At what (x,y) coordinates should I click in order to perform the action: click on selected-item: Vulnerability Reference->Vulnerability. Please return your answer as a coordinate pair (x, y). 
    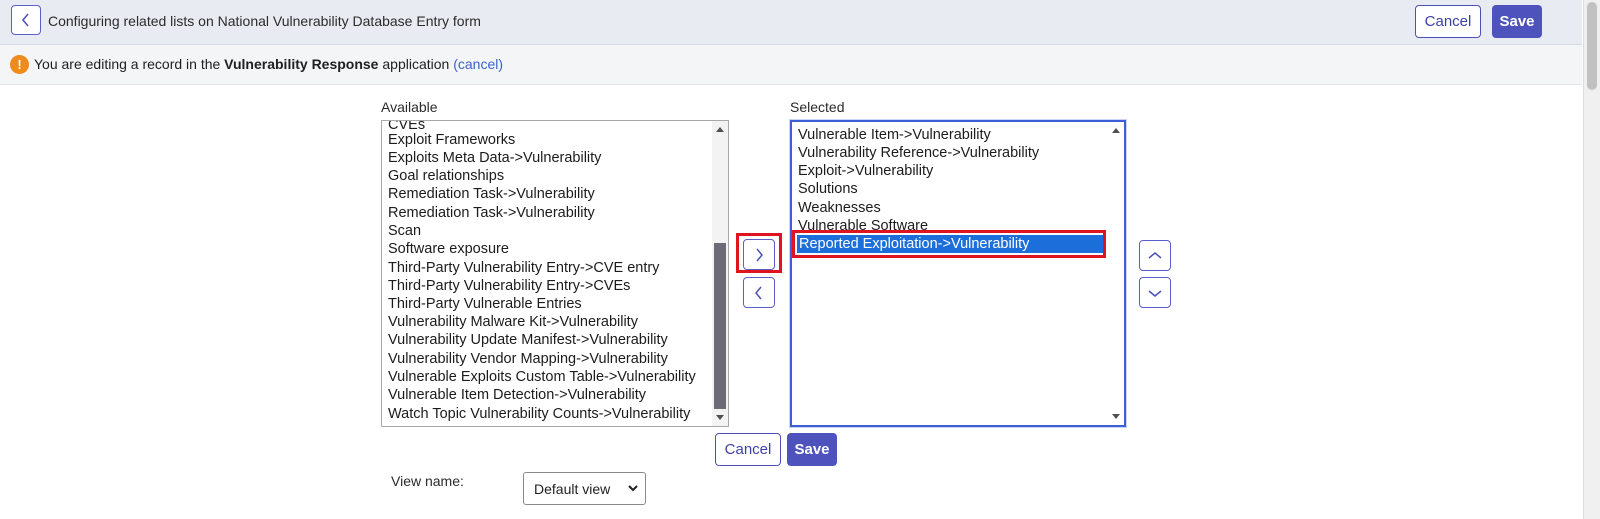
    Looking at the image, I should click on (918, 153).